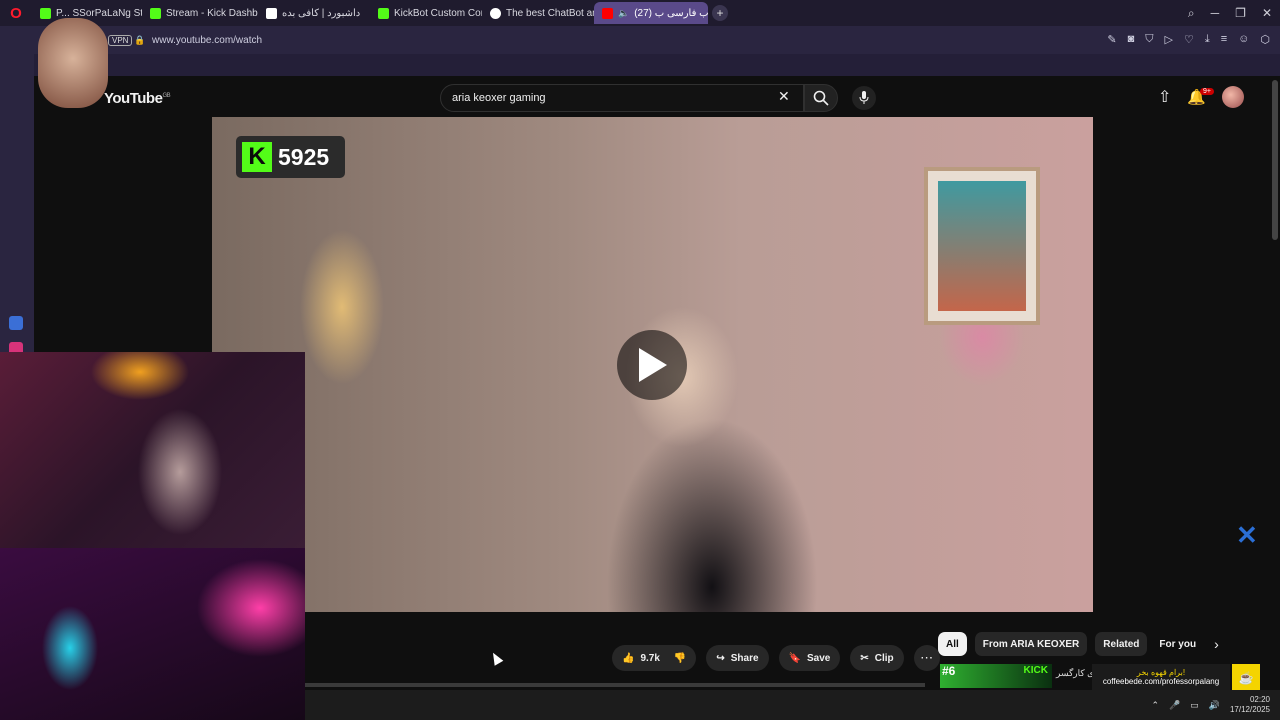  I want to click on search-icon, so click(821, 98).